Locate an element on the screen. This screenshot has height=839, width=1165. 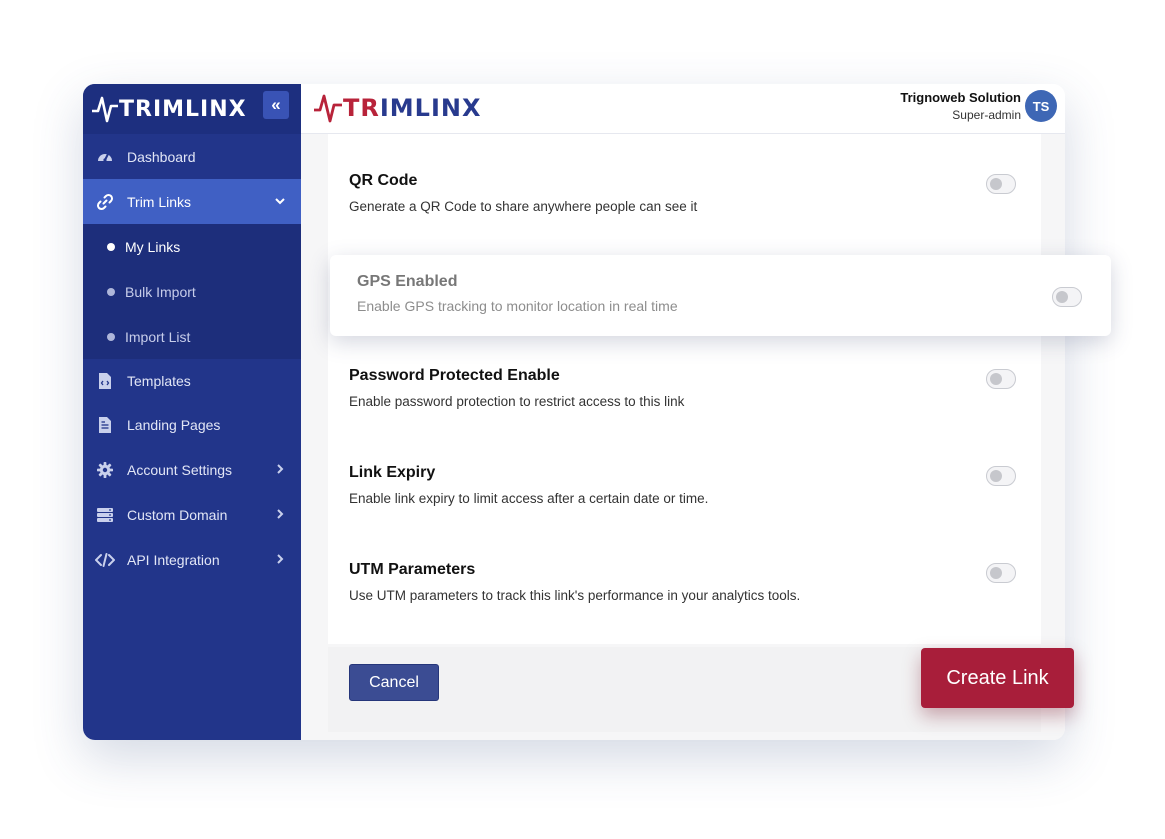
avatar: TS is located at coordinates (1041, 106).